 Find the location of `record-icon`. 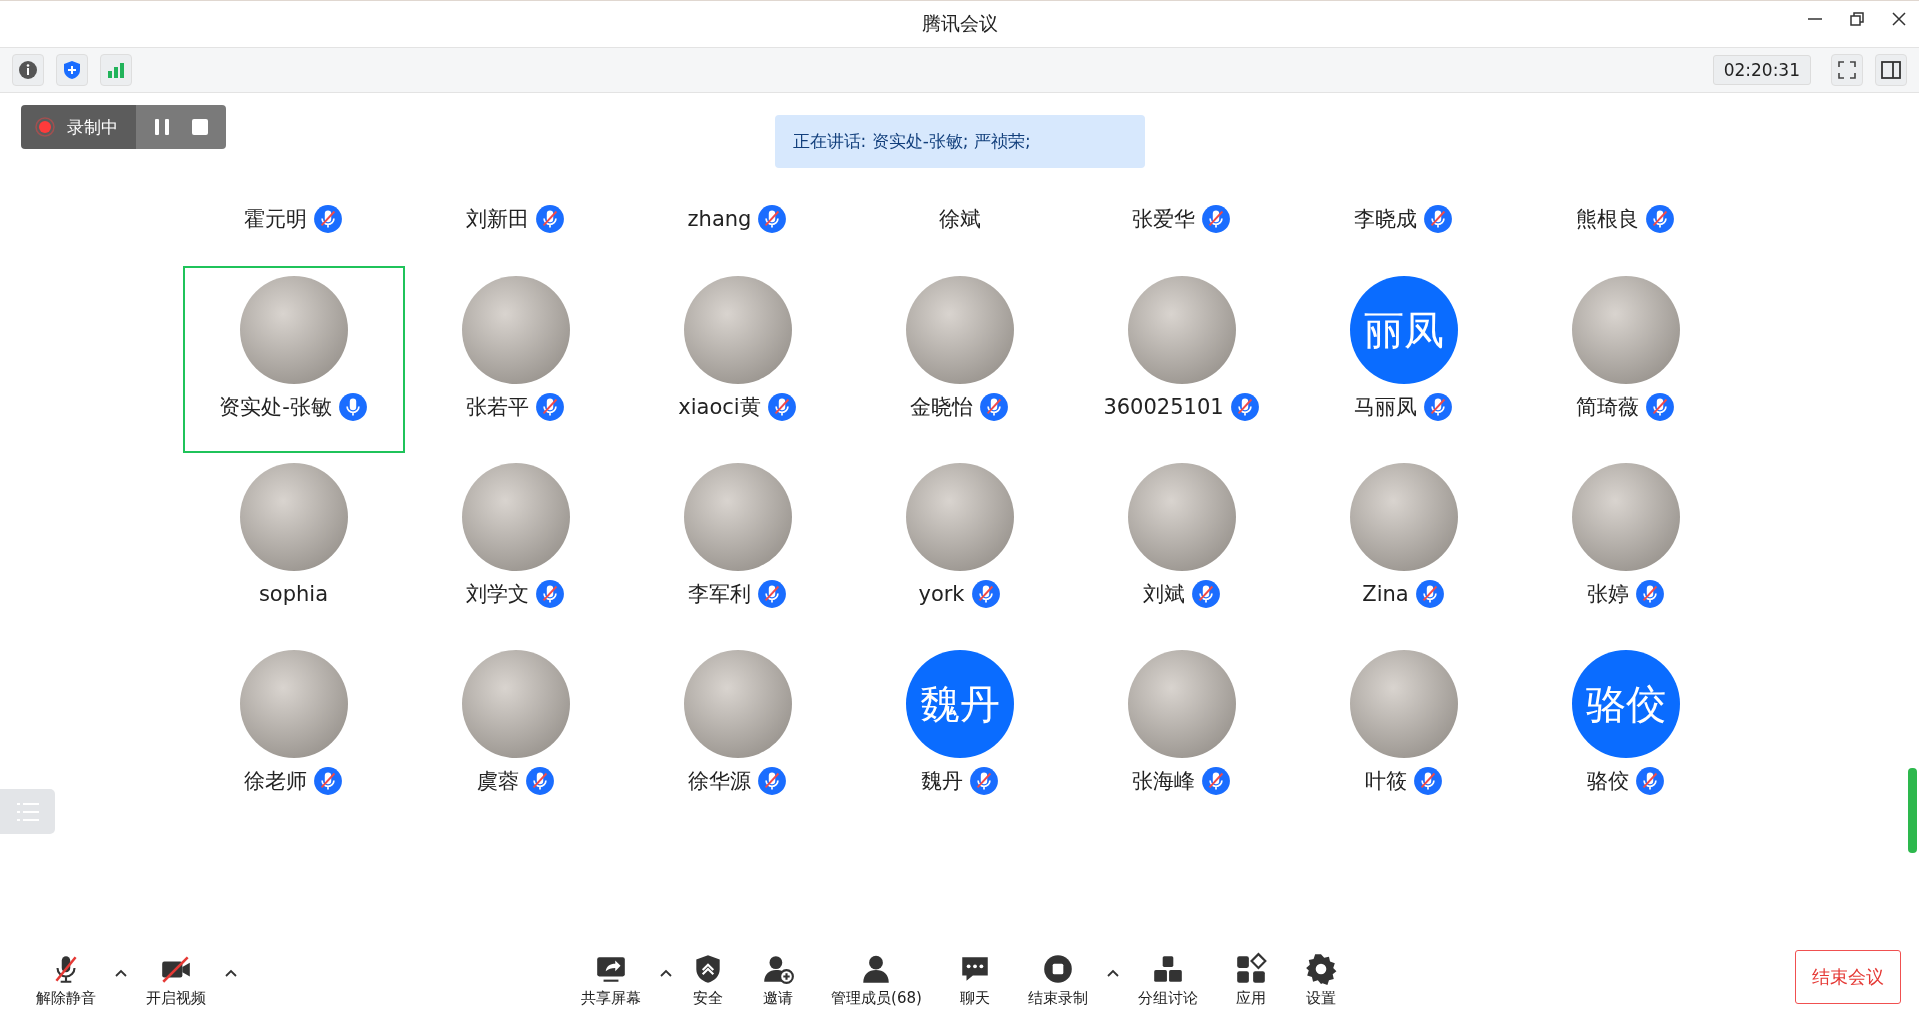

record-icon is located at coordinates (45, 127).